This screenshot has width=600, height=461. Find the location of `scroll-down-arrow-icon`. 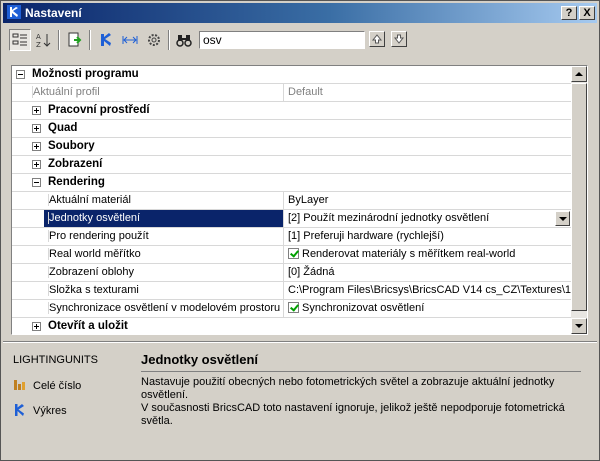

scroll-down-arrow-icon is located at coordinates (579, 326).